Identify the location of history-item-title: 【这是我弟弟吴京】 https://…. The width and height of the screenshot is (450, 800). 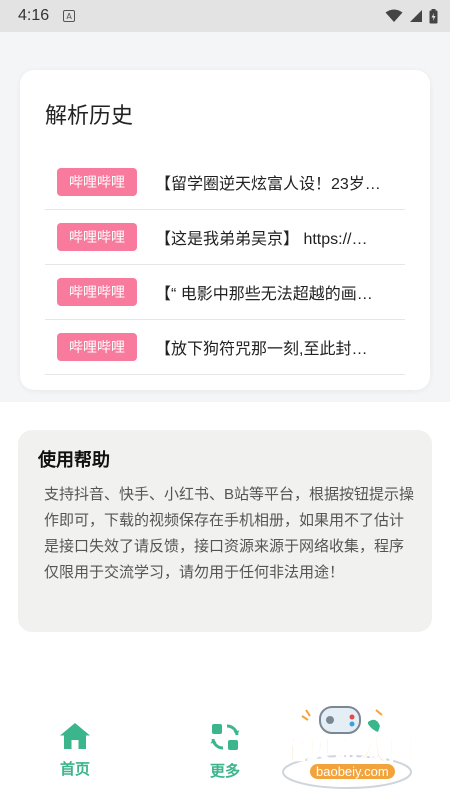
(261, 239).